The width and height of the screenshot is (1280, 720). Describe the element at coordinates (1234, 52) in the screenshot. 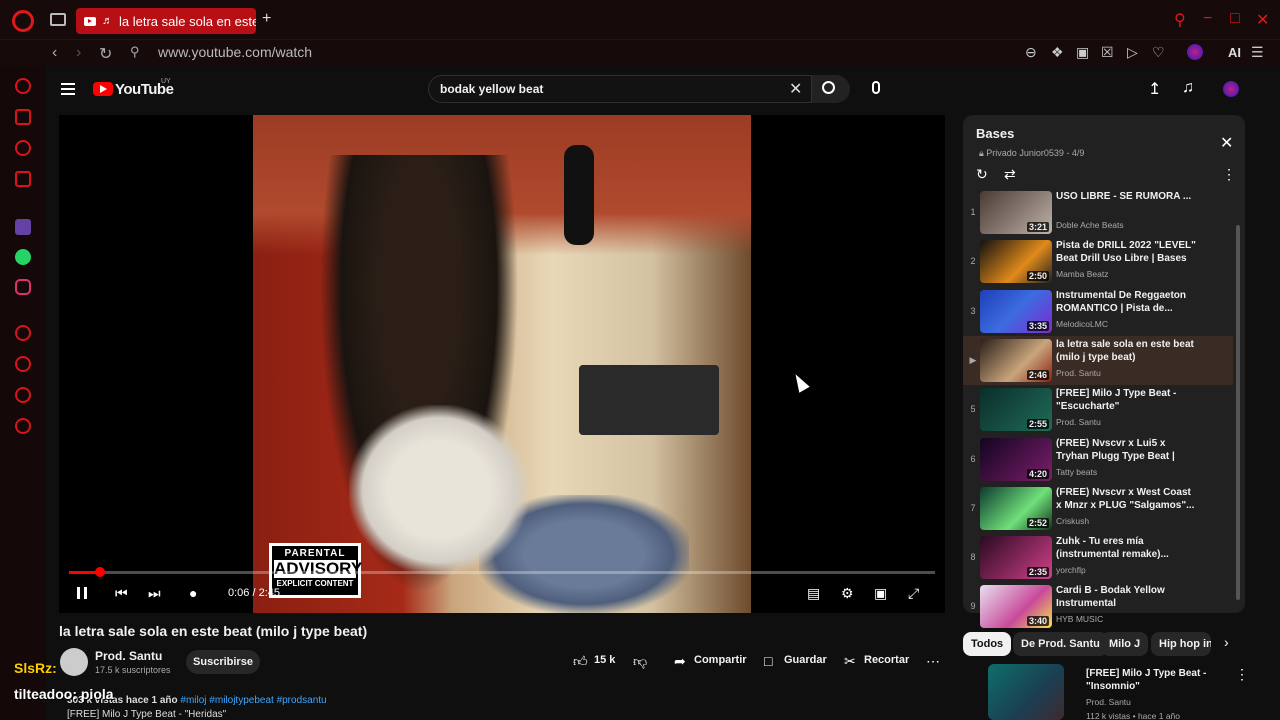

I see `aria-ai-button: AI` at that location.